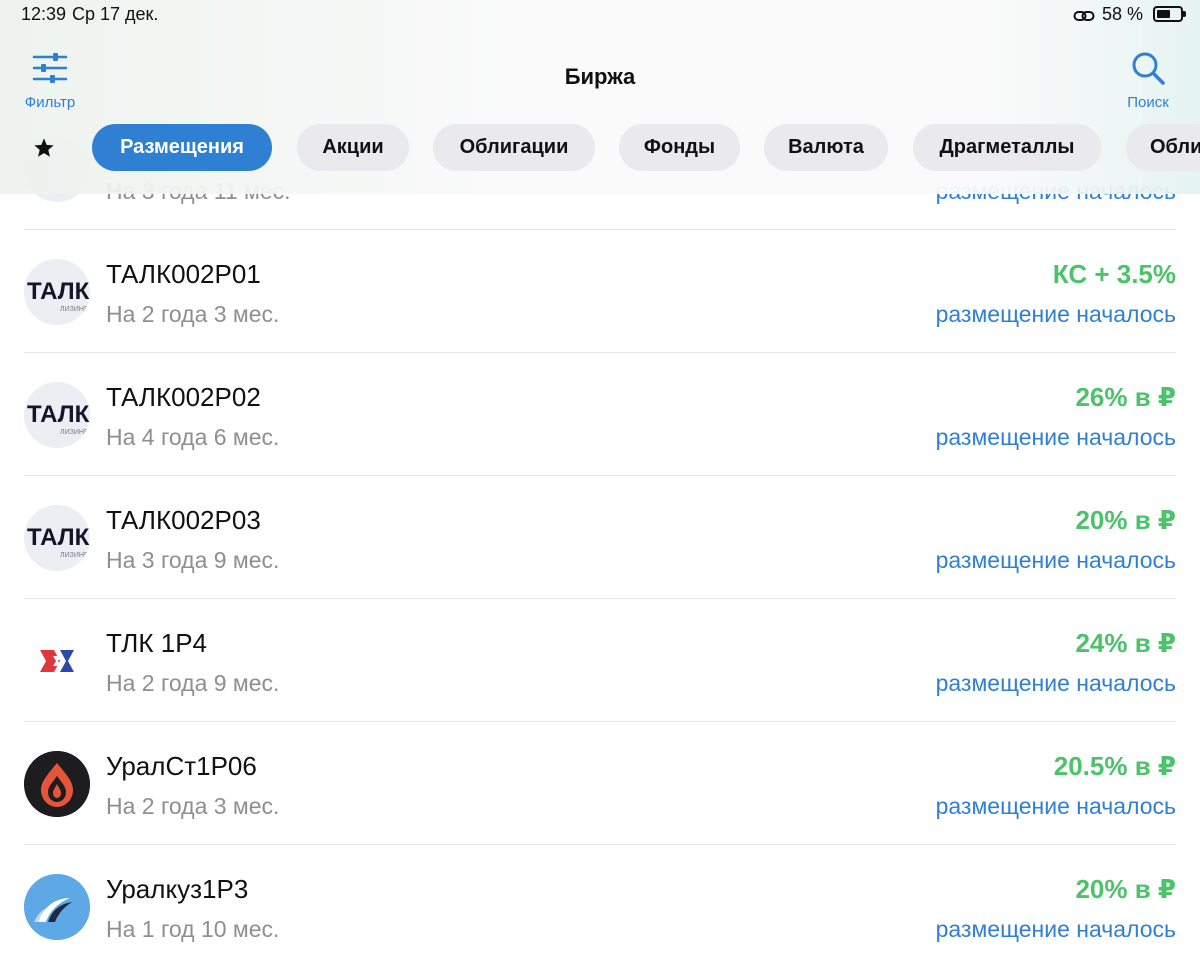 This screenshot has height=961, width=1200. Describe the element at coordinates (1163, 147) in the screenshot. I see `tab-bonds-partial: Обли` at that location.